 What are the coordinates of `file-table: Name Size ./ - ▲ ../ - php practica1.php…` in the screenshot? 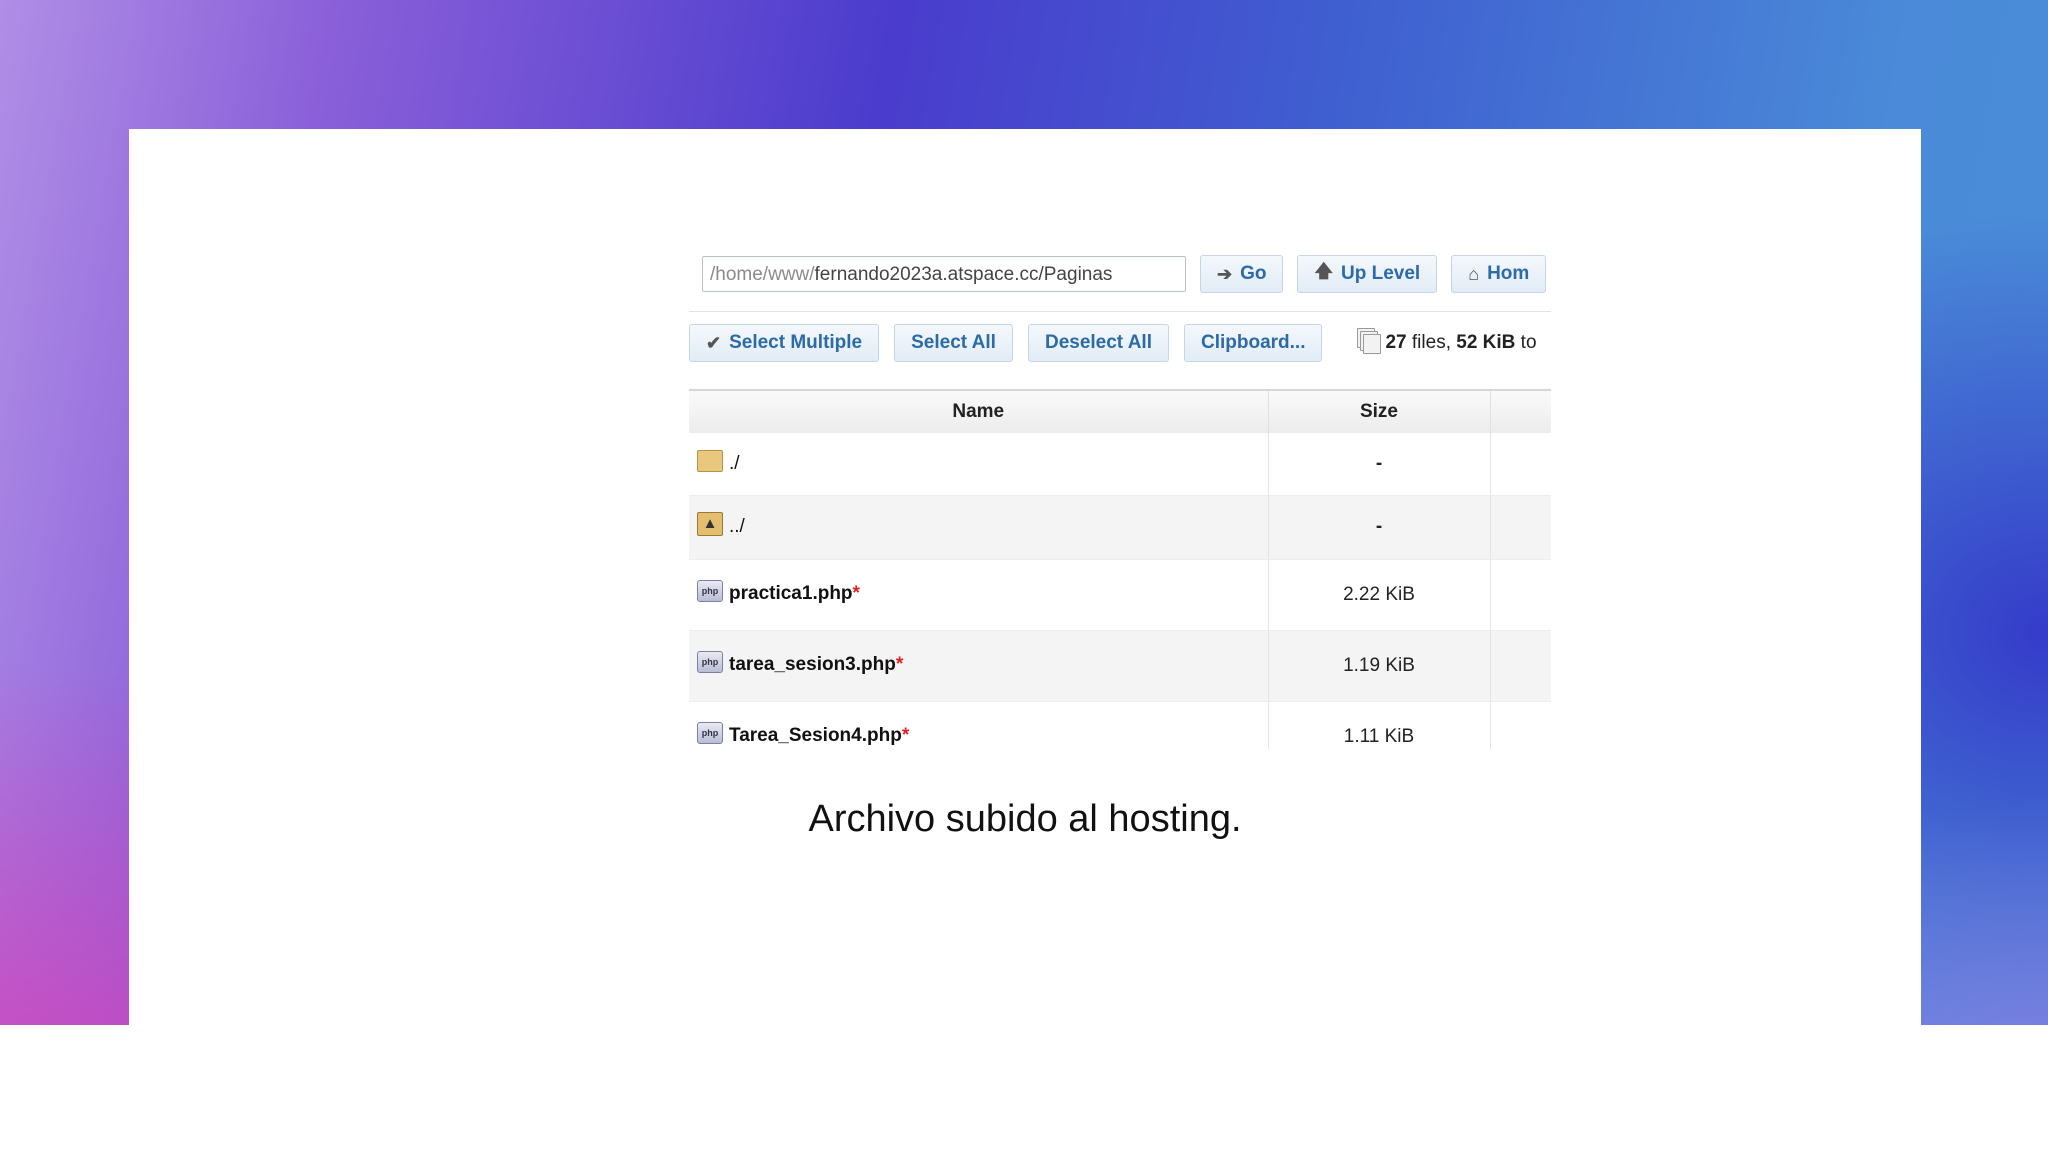 It's located at (1120, 569).